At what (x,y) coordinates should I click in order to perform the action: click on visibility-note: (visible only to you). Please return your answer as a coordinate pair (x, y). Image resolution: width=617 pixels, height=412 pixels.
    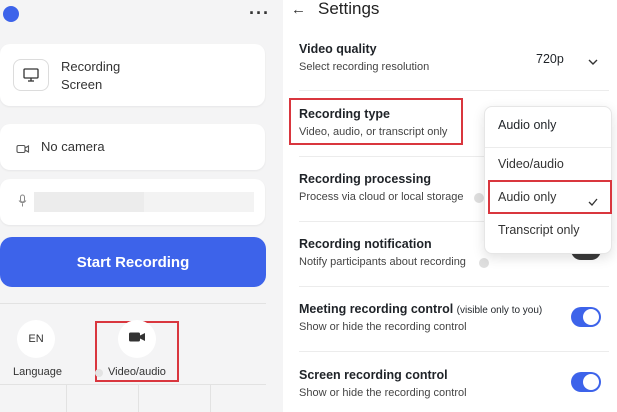
    Looking at the image, I should click on (499, 310).